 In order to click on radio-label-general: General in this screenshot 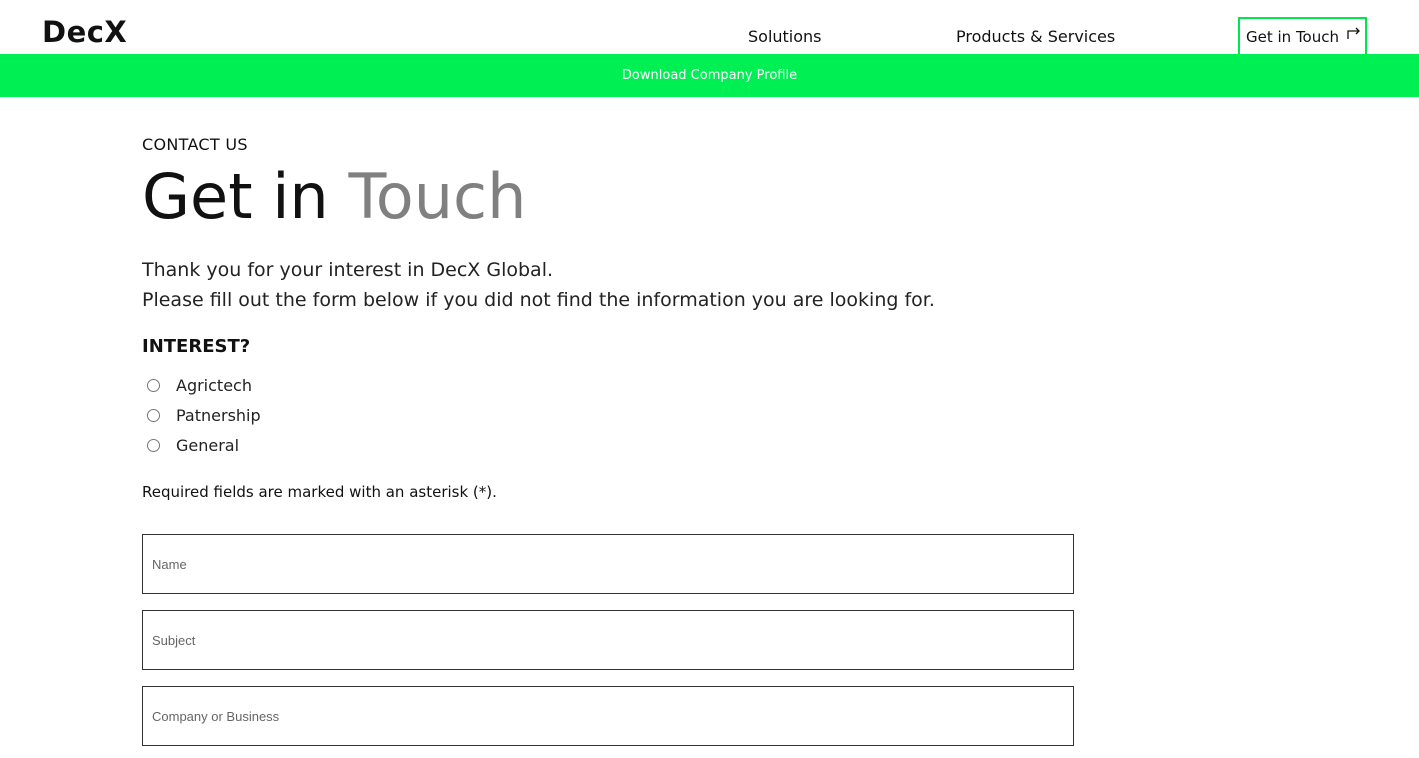, I will do `click(208, 445)`.